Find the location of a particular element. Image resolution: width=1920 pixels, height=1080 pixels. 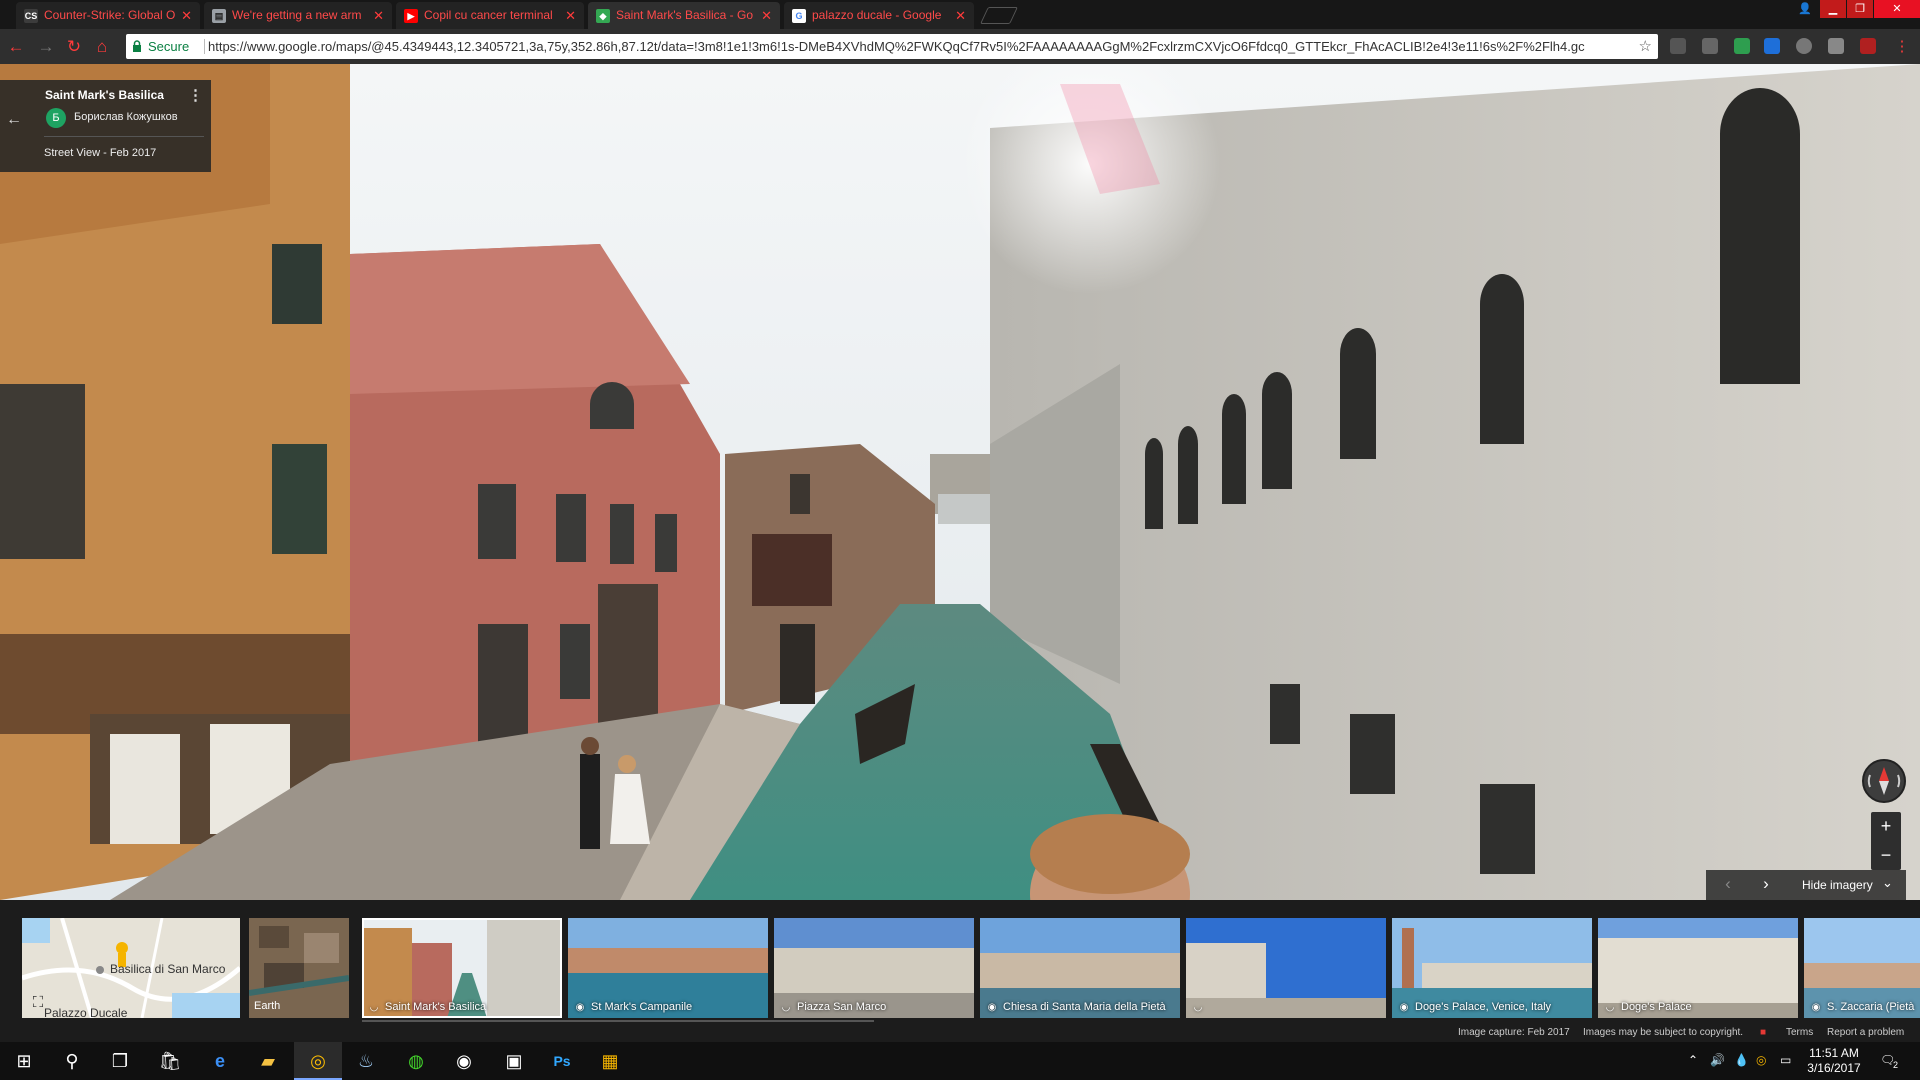

notifications-count: 2 is located at coordinates (1896, 1065).